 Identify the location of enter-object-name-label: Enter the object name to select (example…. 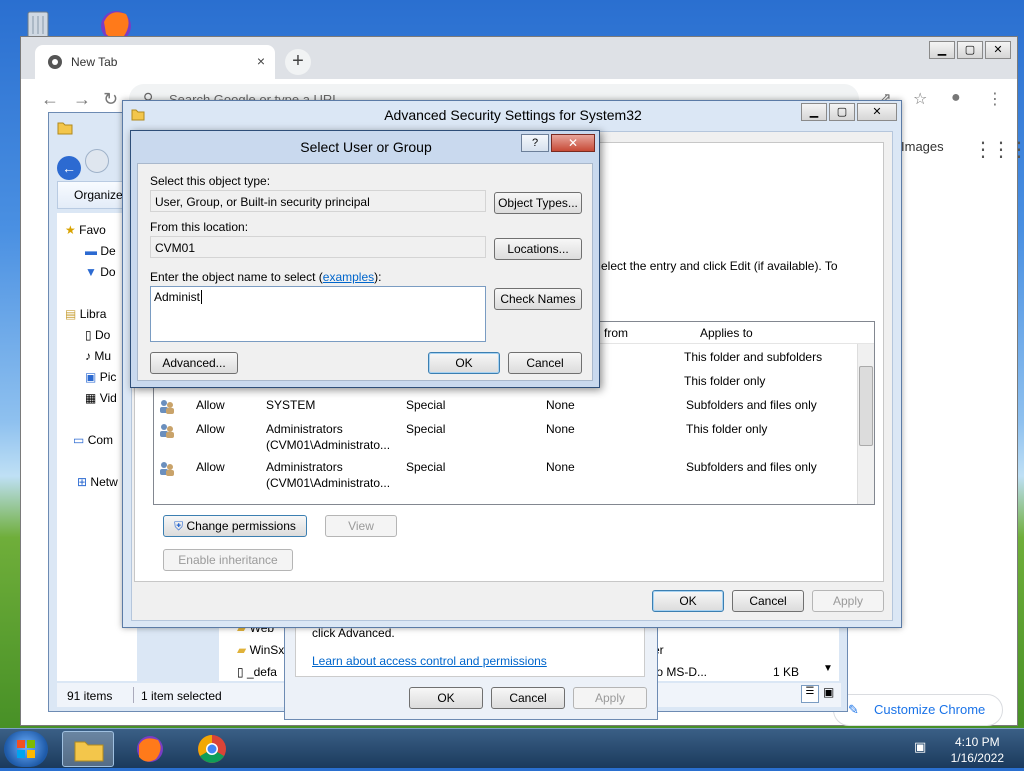
(266, 277).